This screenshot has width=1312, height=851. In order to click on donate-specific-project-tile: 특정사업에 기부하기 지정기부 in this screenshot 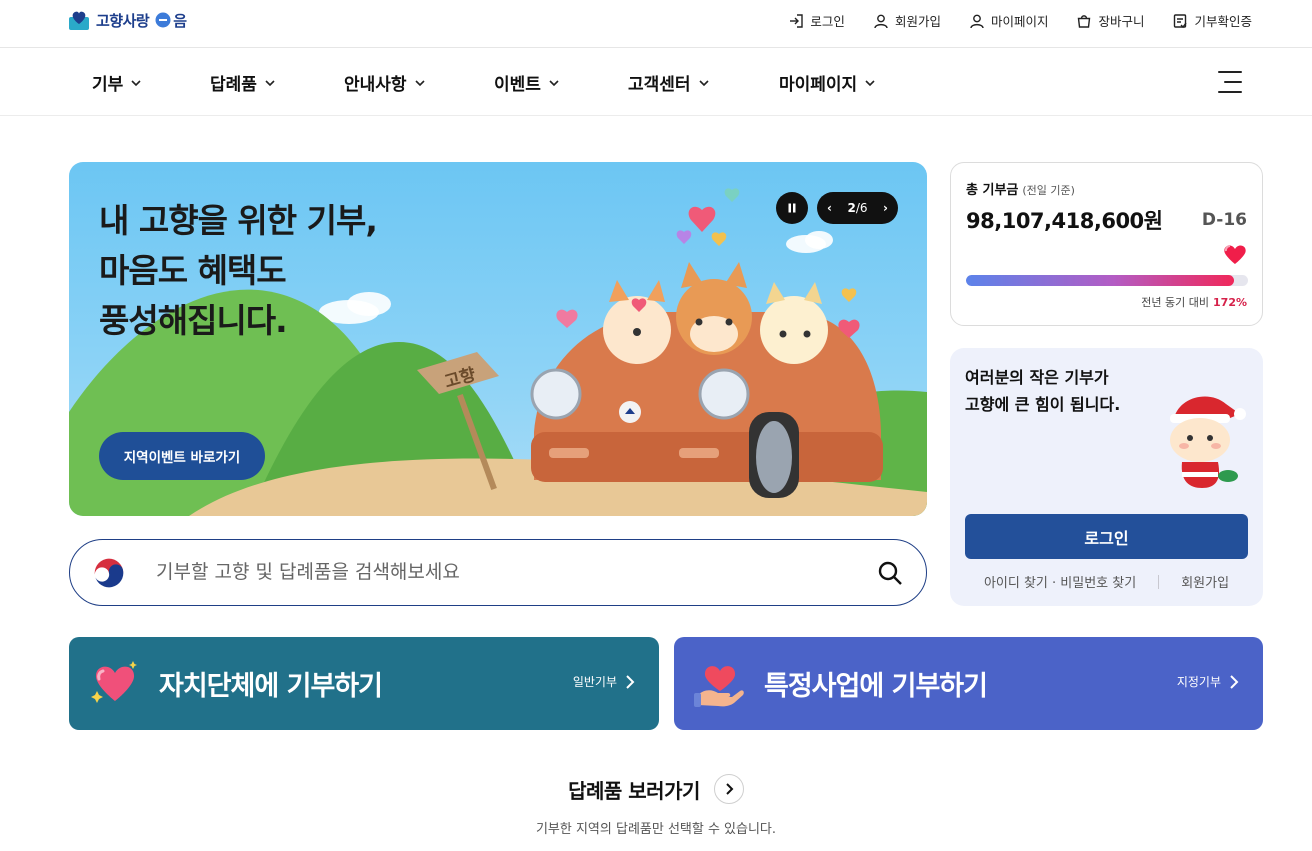, I will do `click(968, 683)`.